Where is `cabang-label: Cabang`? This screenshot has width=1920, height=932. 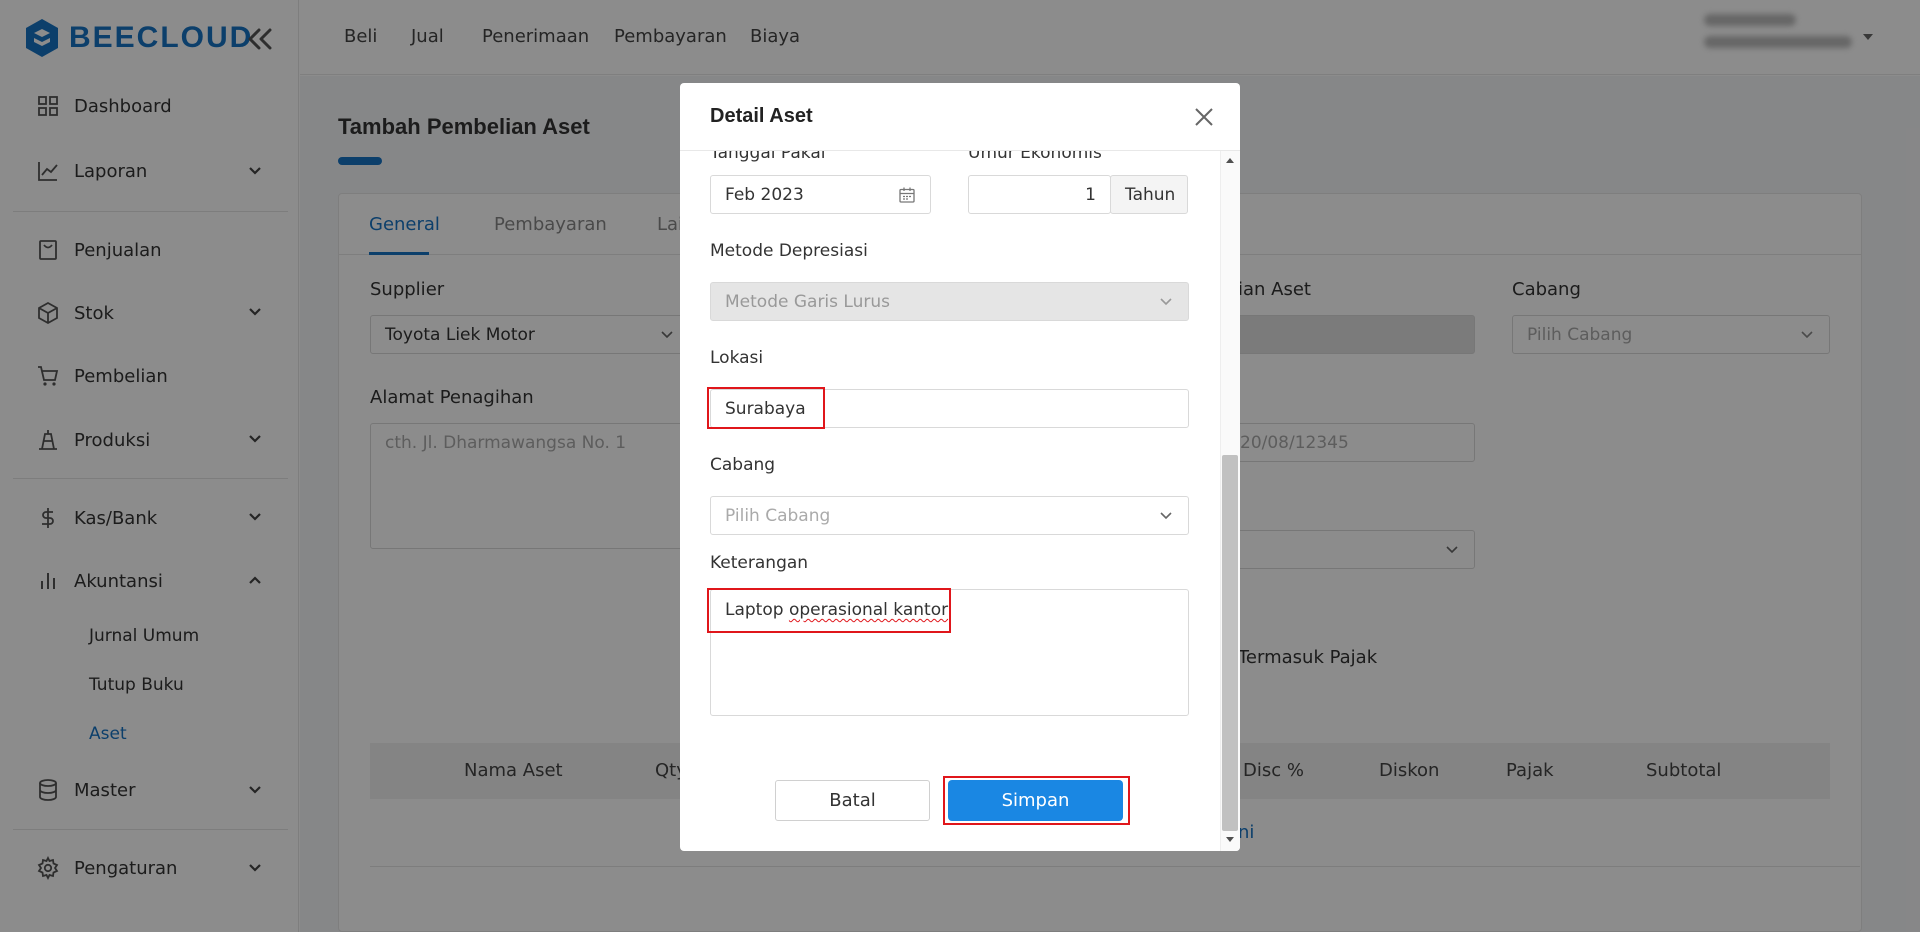 cabang-label: Cabang is located at coordinates (743, 465).